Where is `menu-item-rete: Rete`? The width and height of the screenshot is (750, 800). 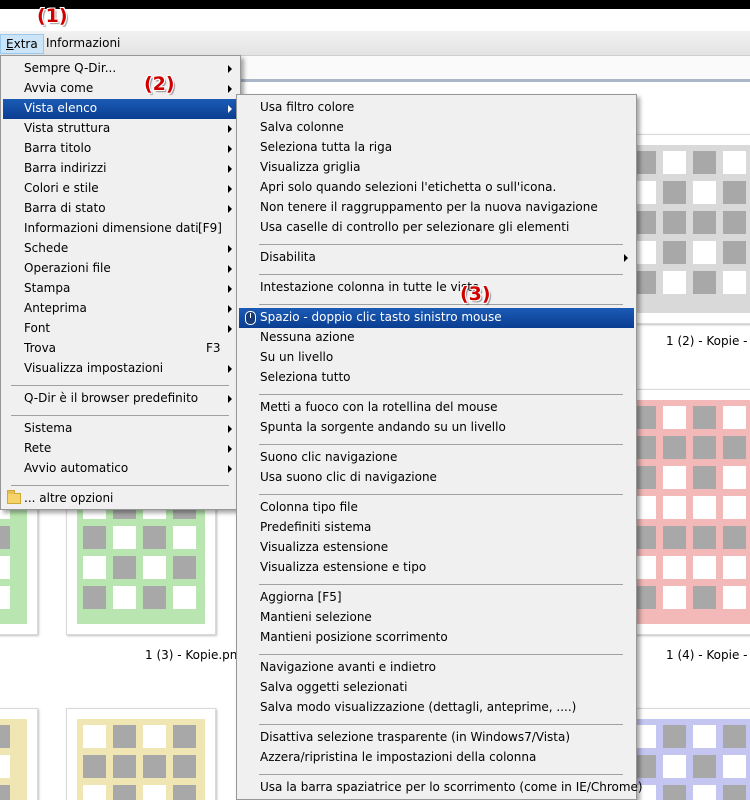 menu-item-rete: Rete is located at coordinates (120, 449).